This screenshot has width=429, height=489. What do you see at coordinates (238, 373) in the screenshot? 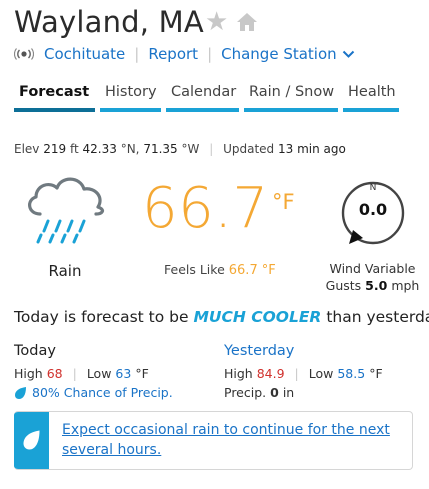
I see `yesterday-high-label: High` at bounding box center [238, 373].